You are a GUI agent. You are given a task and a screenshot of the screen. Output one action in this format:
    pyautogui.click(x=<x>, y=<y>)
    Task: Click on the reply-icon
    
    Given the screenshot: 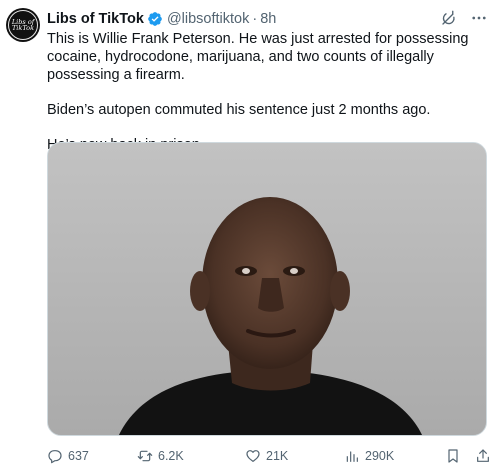 What is the action you would take?
    pyautogui.click(x=55, y=457)
    